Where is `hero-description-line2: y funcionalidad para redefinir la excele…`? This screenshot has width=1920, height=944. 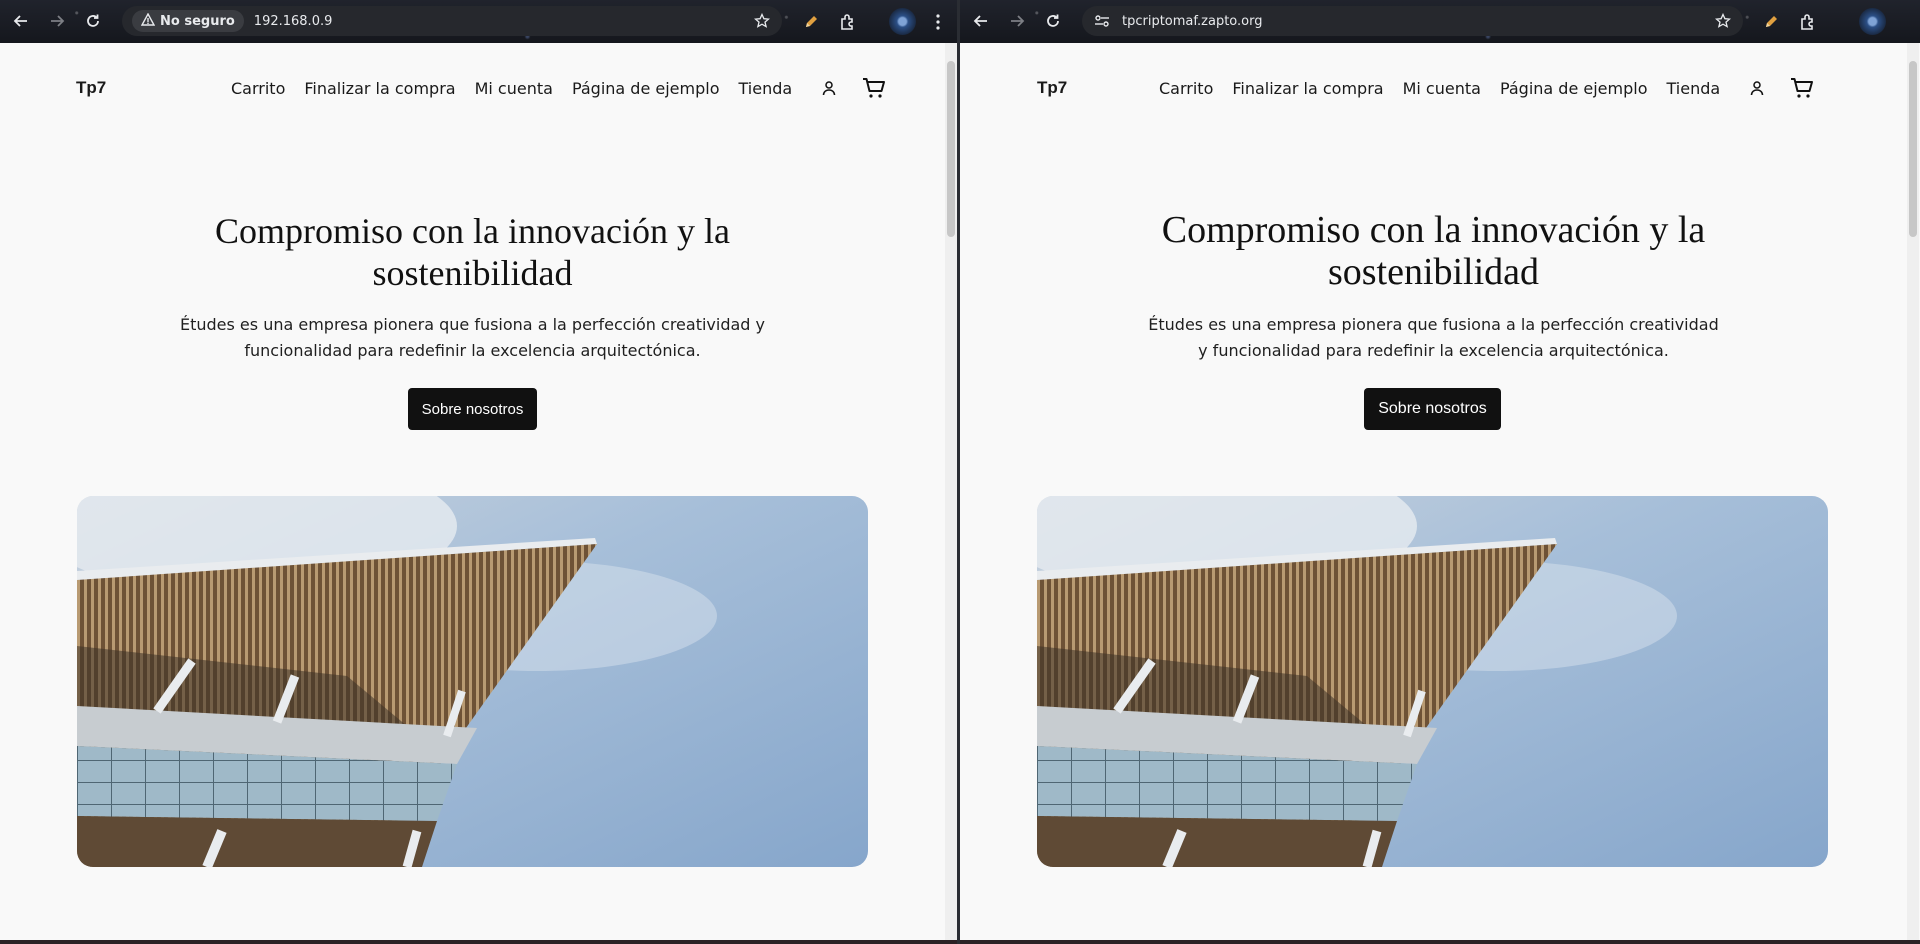
hero-description-line2: y funcionalidad para redefinir la excele… is located at coordinates (1433, 350).